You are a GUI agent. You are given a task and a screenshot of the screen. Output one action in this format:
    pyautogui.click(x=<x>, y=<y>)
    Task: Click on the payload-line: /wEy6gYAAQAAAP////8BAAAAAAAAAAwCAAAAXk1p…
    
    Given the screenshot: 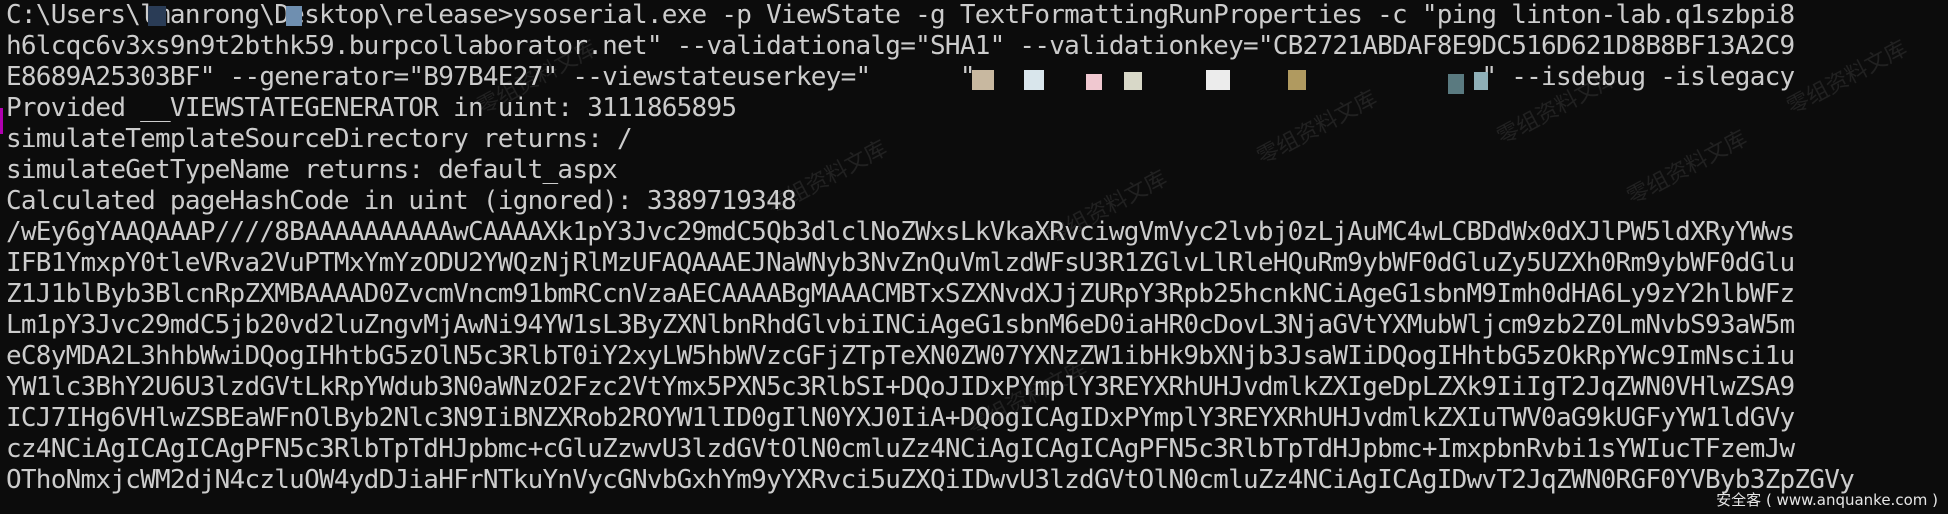 What is the action you would take?
    pyautogui.click(x=900, y=232)
    